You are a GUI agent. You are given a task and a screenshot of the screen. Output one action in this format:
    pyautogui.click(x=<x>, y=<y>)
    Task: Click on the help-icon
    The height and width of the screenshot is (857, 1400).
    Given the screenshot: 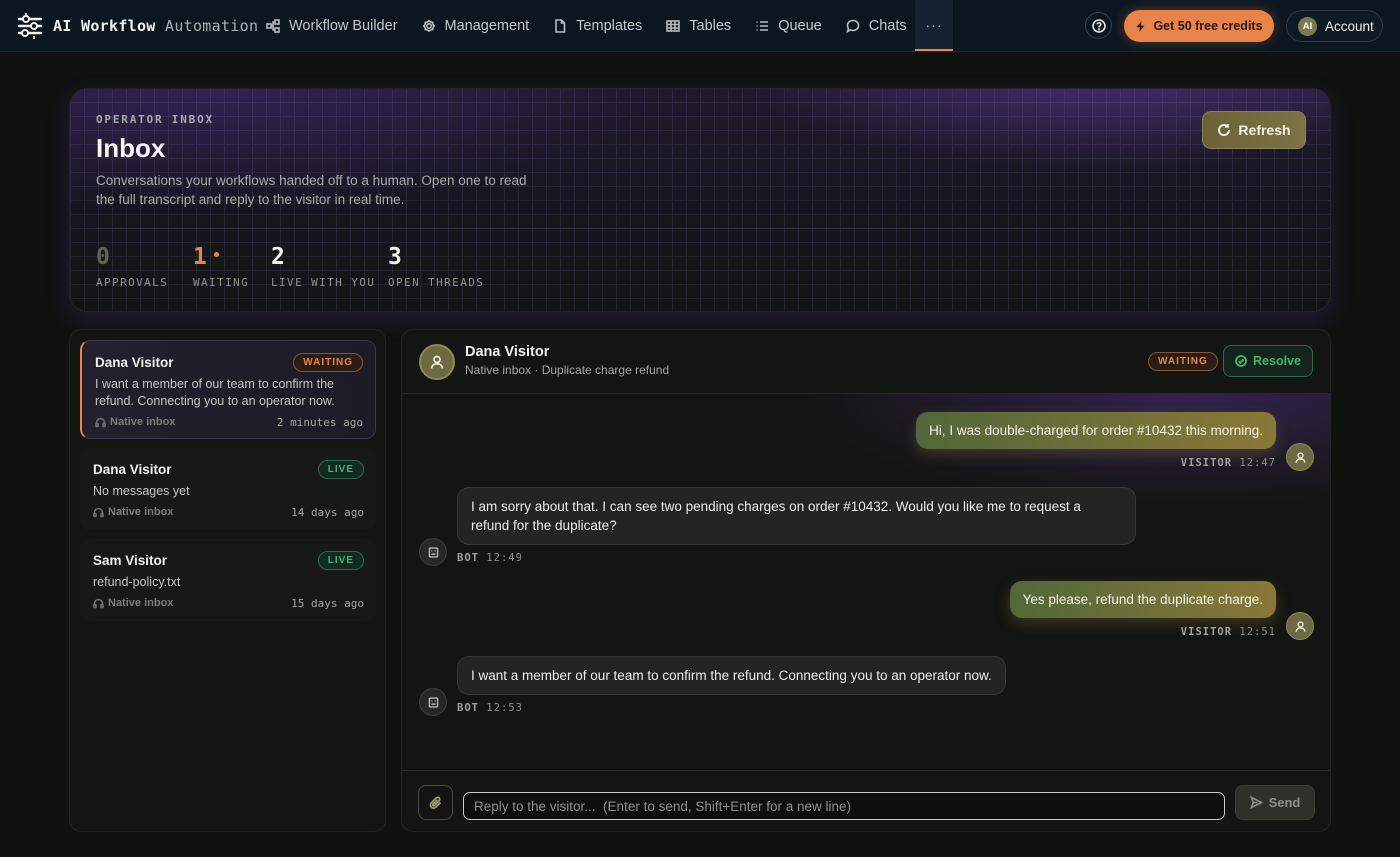 What is the action you would take?
    pyautogui.click(x=1098, y=25)
    